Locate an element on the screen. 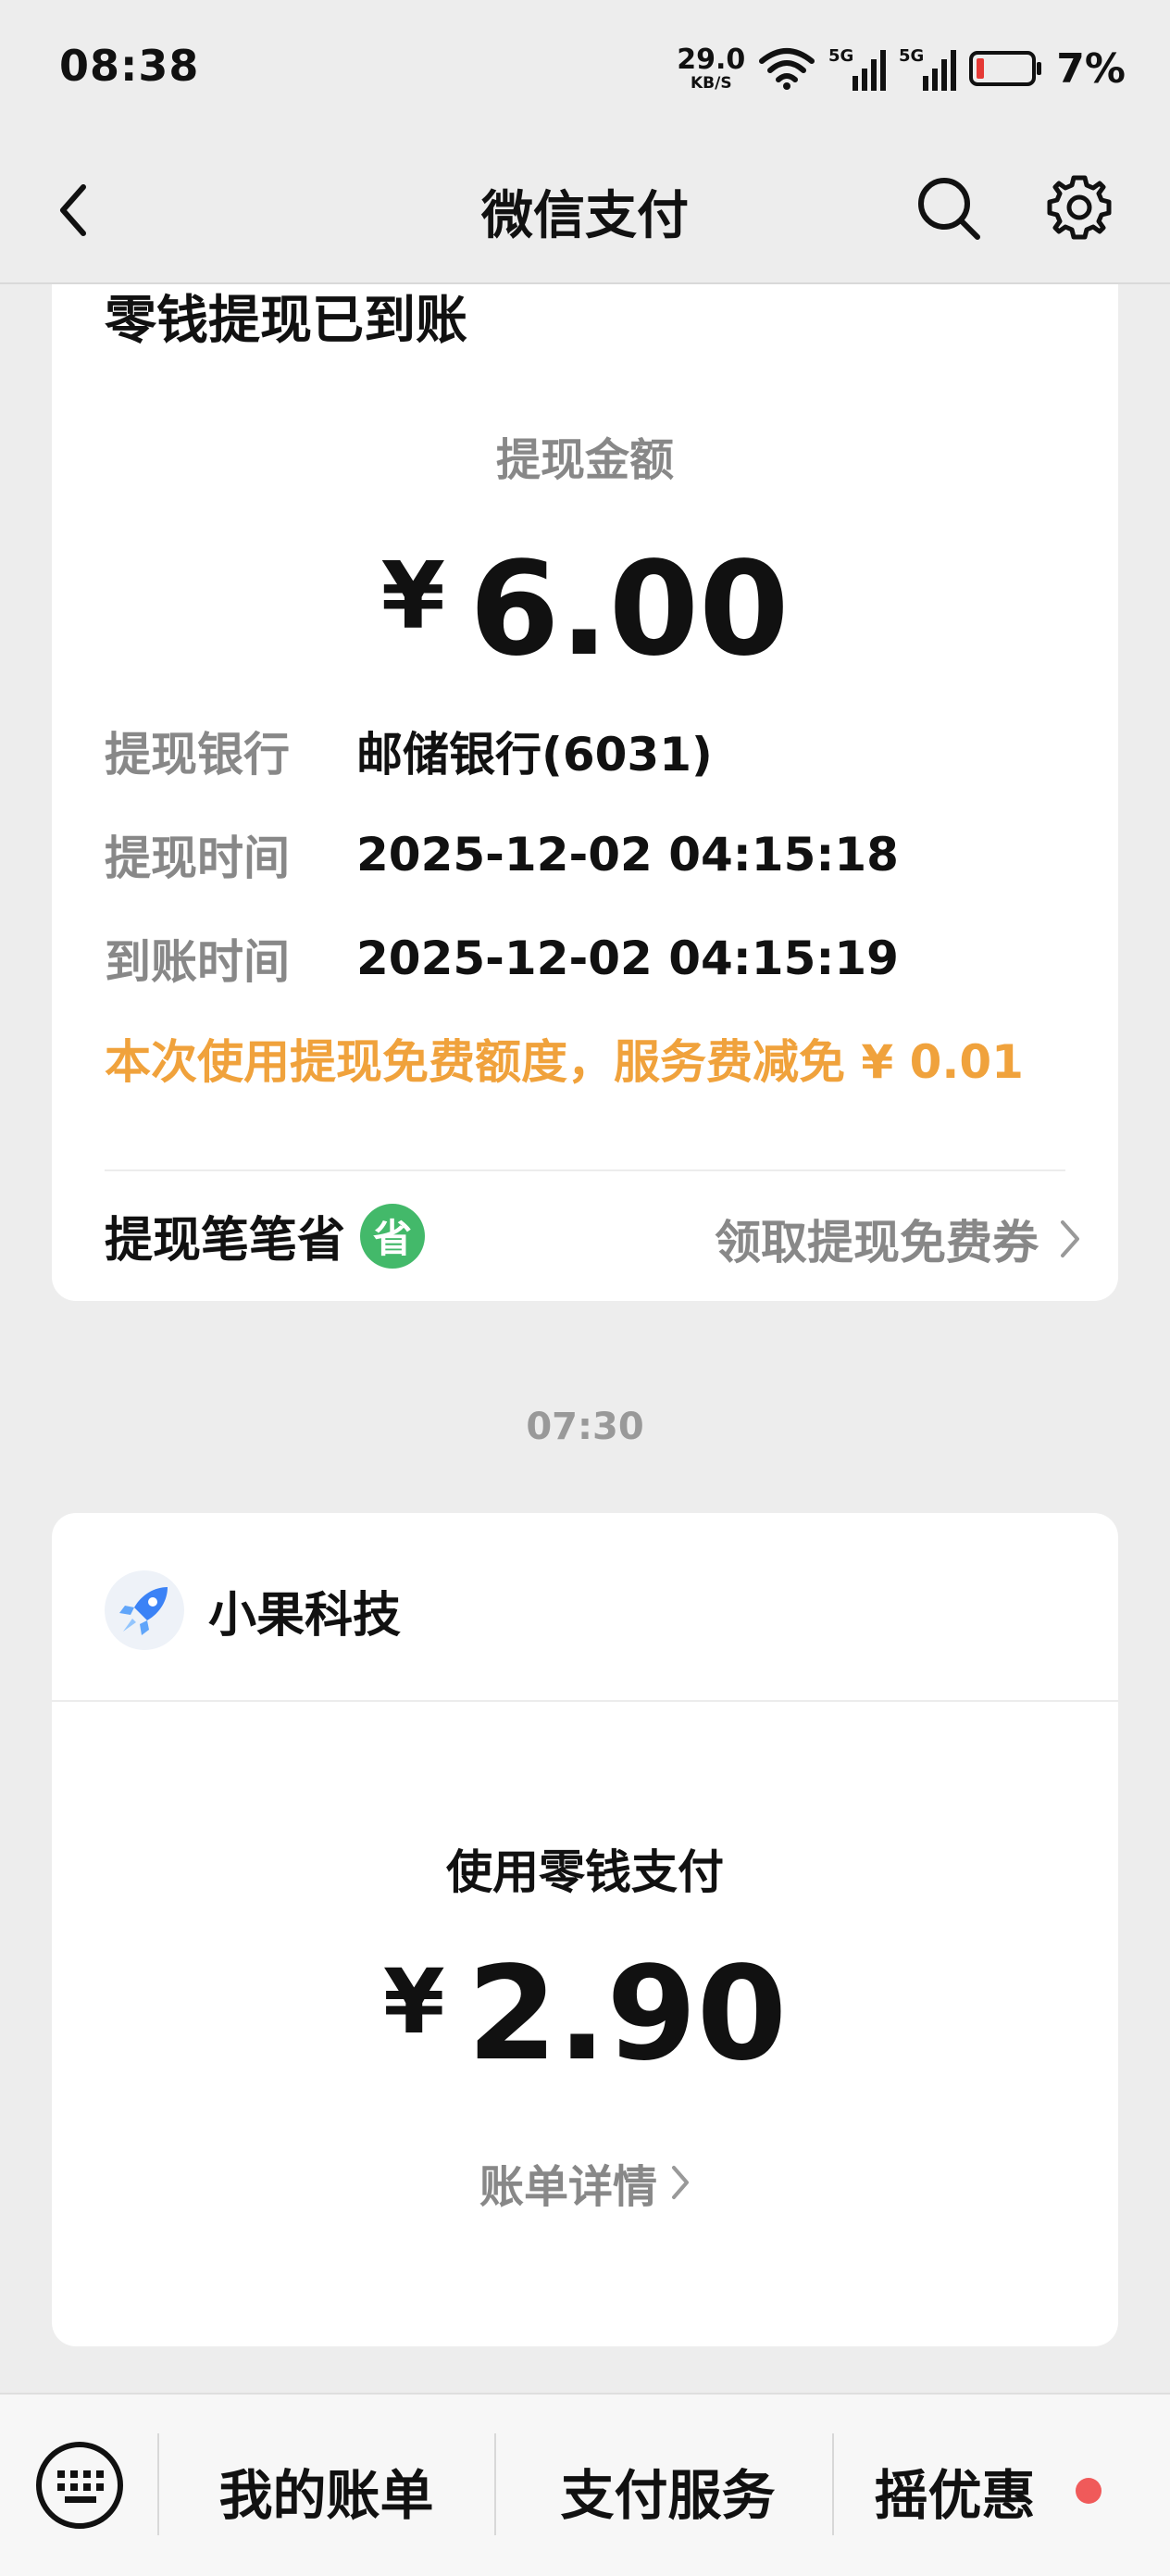 The width and height of the screenshot is (1170, 2576). info-value: 2025-12-02 04:15:18 is located at coordinates (627, 855).